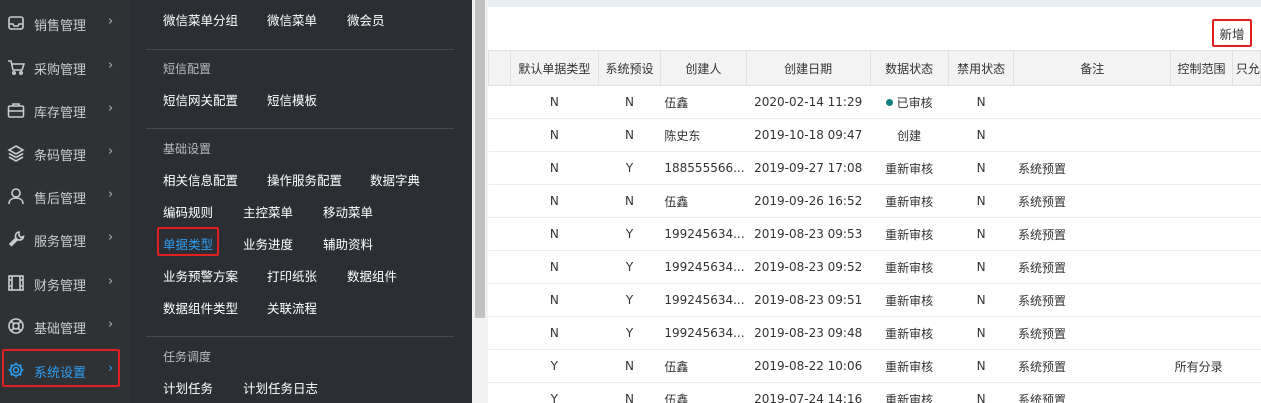 The image size is (1261, 403). Describe the element at coordinates (554, 102) in the screenshot. I see `default-doc-type-text: N` at that location.